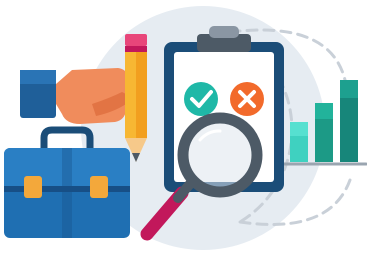 Image resolution: width=367 pixels, height=254 pixels. What do you see at coordinates (136, 98) in the screenshot?
I see `pencil-icon` at bounding box center [136, 98].